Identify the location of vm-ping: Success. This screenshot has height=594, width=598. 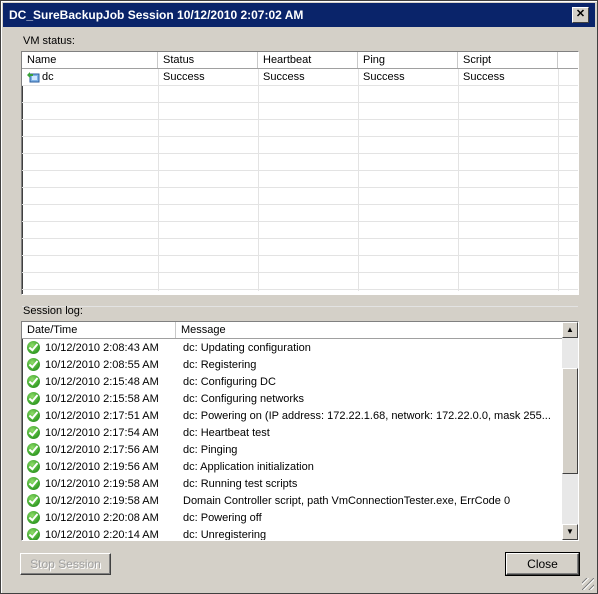
(384, 77).